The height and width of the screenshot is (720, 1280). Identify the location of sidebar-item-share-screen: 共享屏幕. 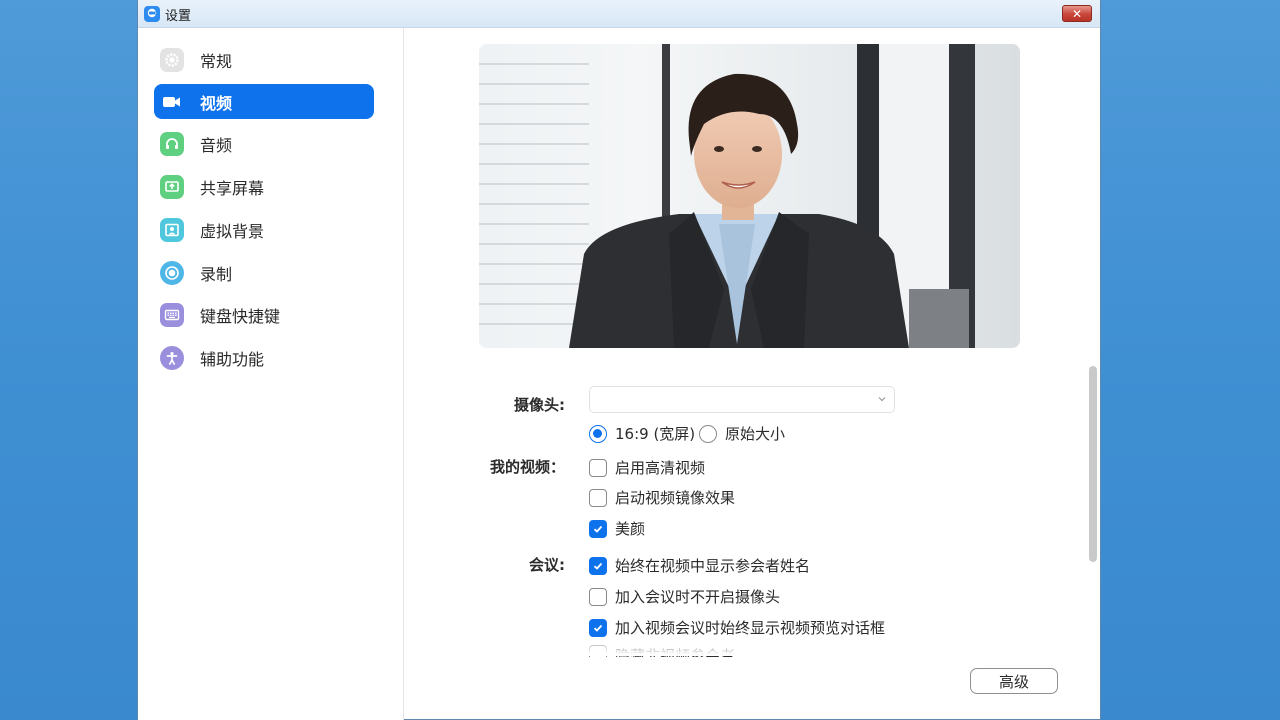
(264, 186).